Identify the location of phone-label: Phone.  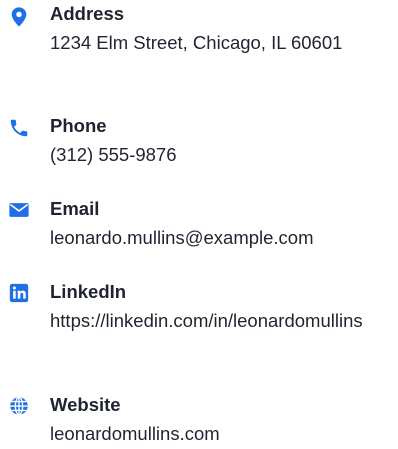
(78, 125).